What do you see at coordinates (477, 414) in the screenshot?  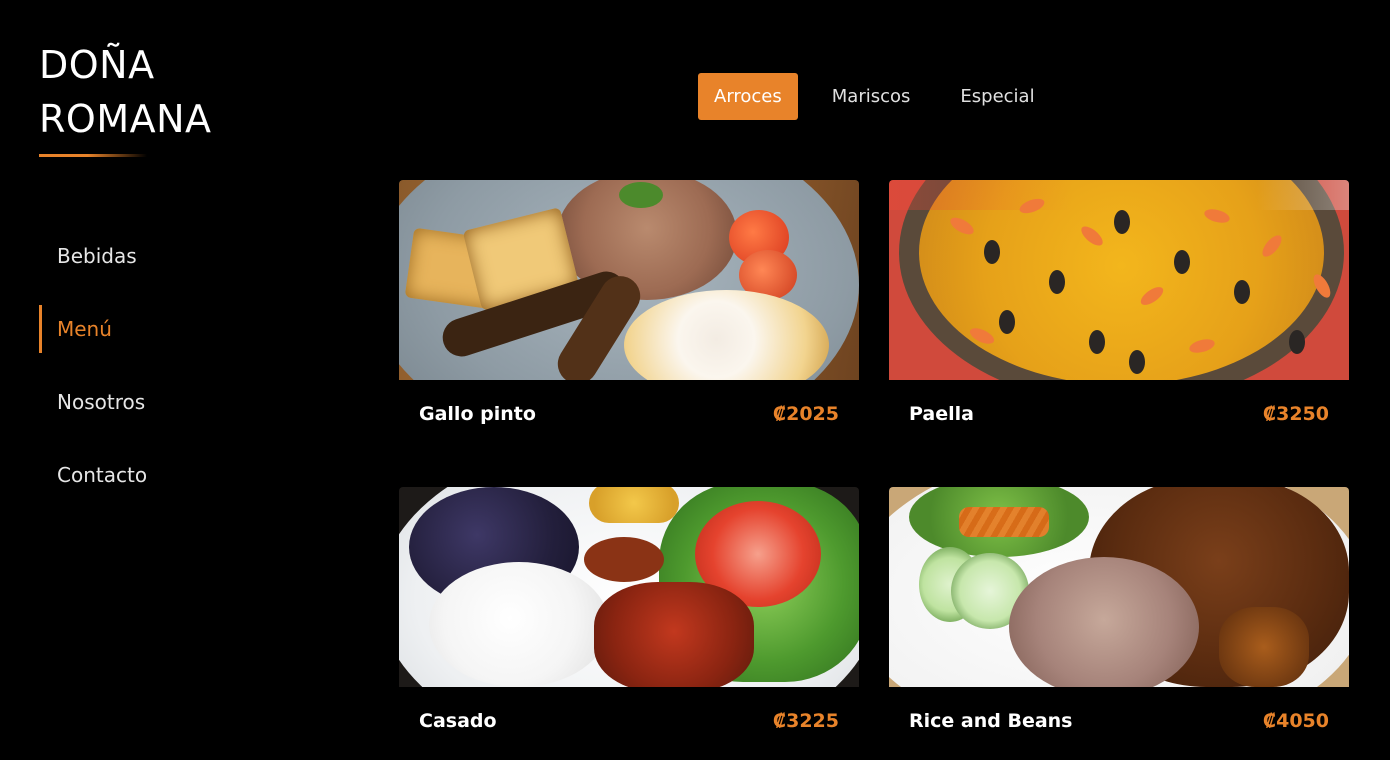 I see `dish-name: Gallo pinto` at bounding box center [477, 414].